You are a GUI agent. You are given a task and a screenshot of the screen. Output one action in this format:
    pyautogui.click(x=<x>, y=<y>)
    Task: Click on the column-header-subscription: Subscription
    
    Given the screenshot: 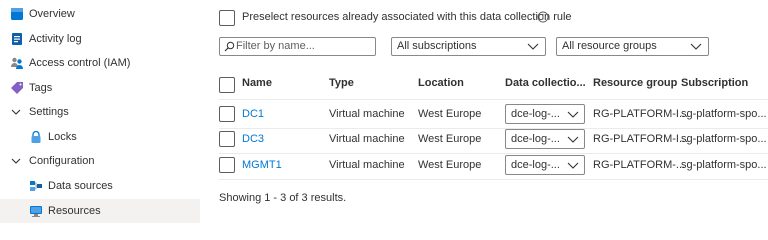 What is the action you would take?
    pyautogui.click(x=714, y=85)
    